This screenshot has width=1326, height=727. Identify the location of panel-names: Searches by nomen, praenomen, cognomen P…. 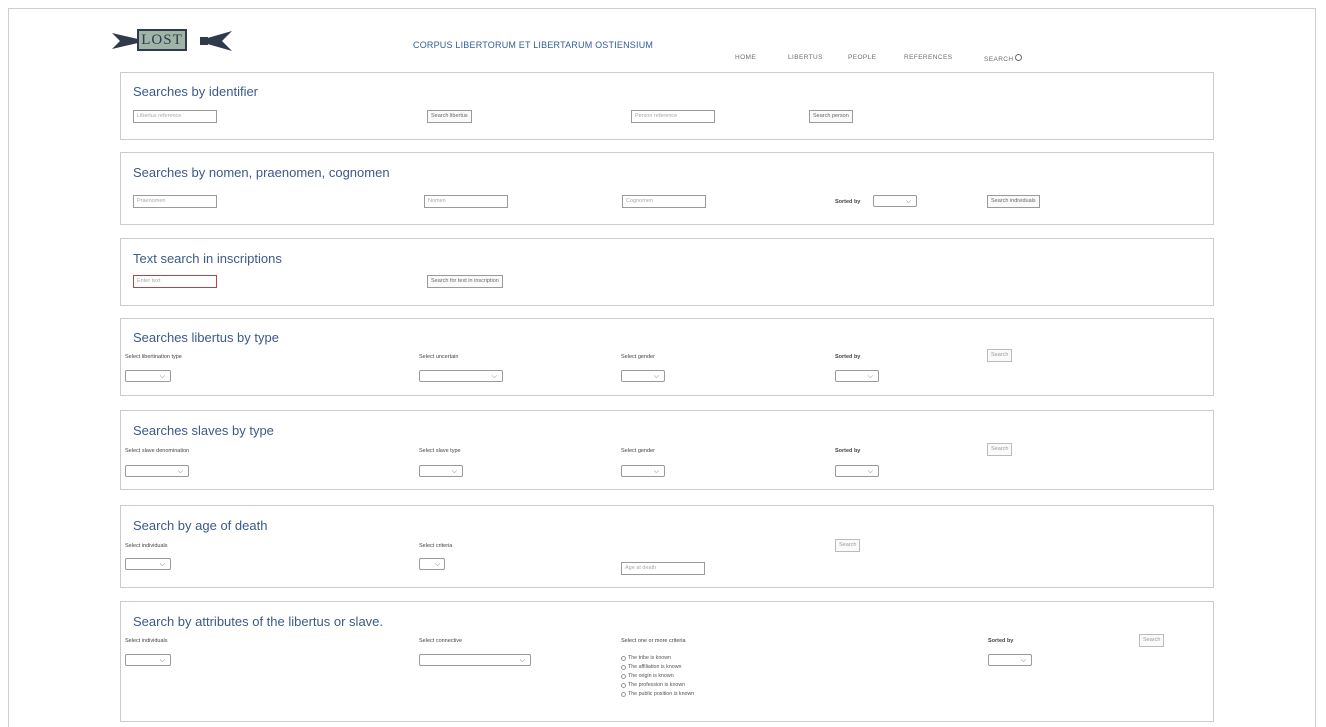
(667, 188).